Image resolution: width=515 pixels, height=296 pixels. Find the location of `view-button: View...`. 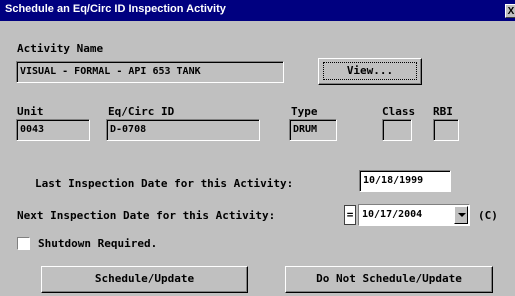

view-button: View... is located at coordinates (370, 71).